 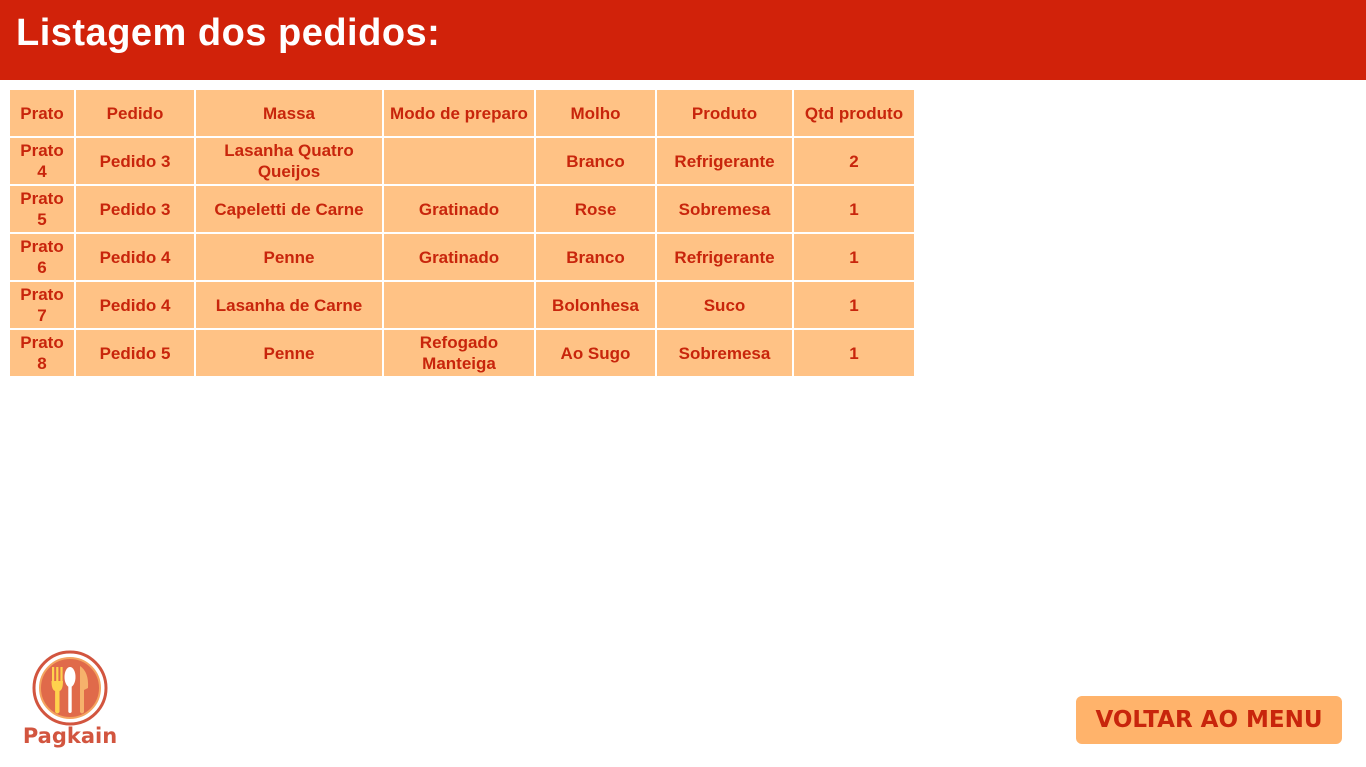 What do you see at coordinates (70, 736) in the screenshot?
I see `logo-text: Pagkain` at bounding box center [70, 736].